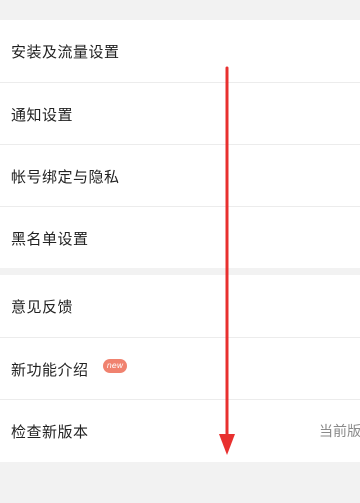 This screenshot has height=503, width=360. I want to click on row-label: 意见反馈, so click(42, 306).